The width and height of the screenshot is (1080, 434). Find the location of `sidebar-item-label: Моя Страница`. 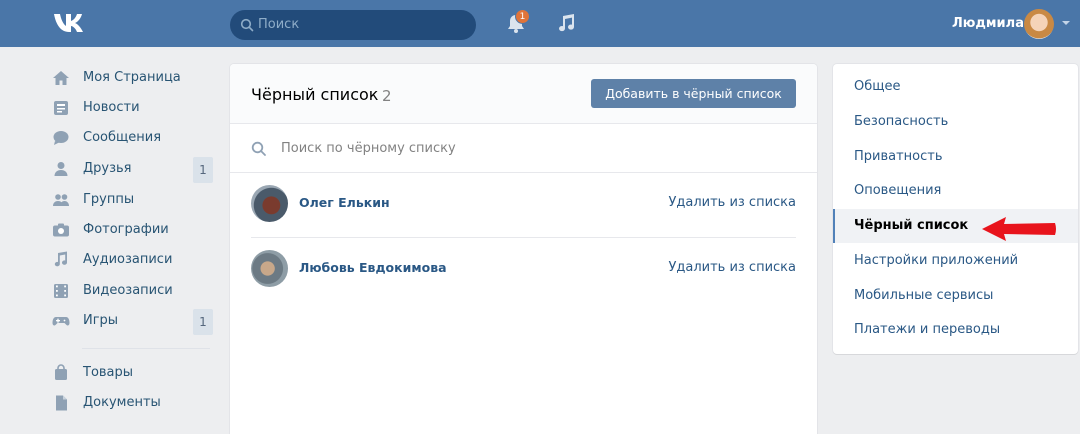

sidebar-item-label: Моя Страница is located at coordinates (132, 77).